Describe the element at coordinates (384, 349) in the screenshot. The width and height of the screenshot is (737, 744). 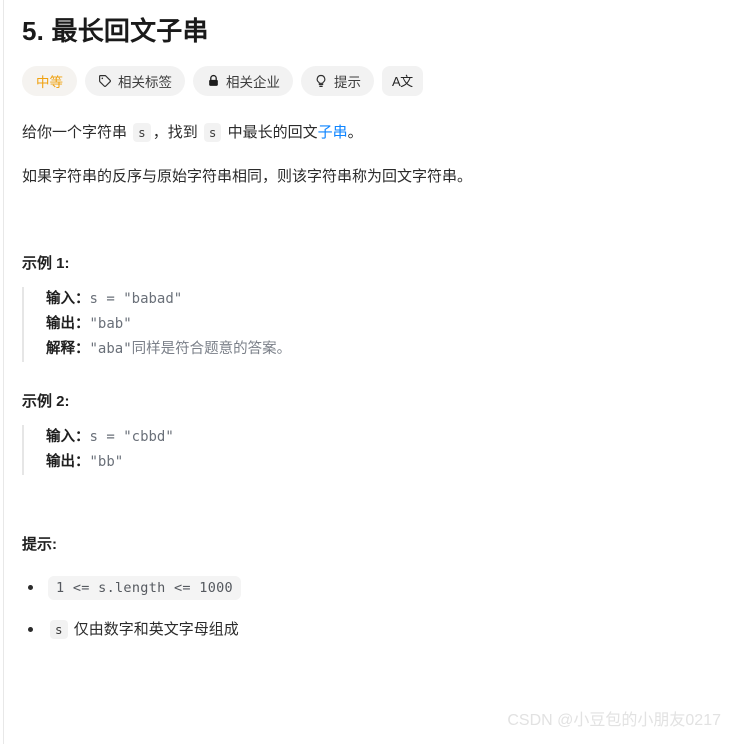
I see `example-1-explanation-line: 解释："aba"同样是符合题意的答案。` at that location.